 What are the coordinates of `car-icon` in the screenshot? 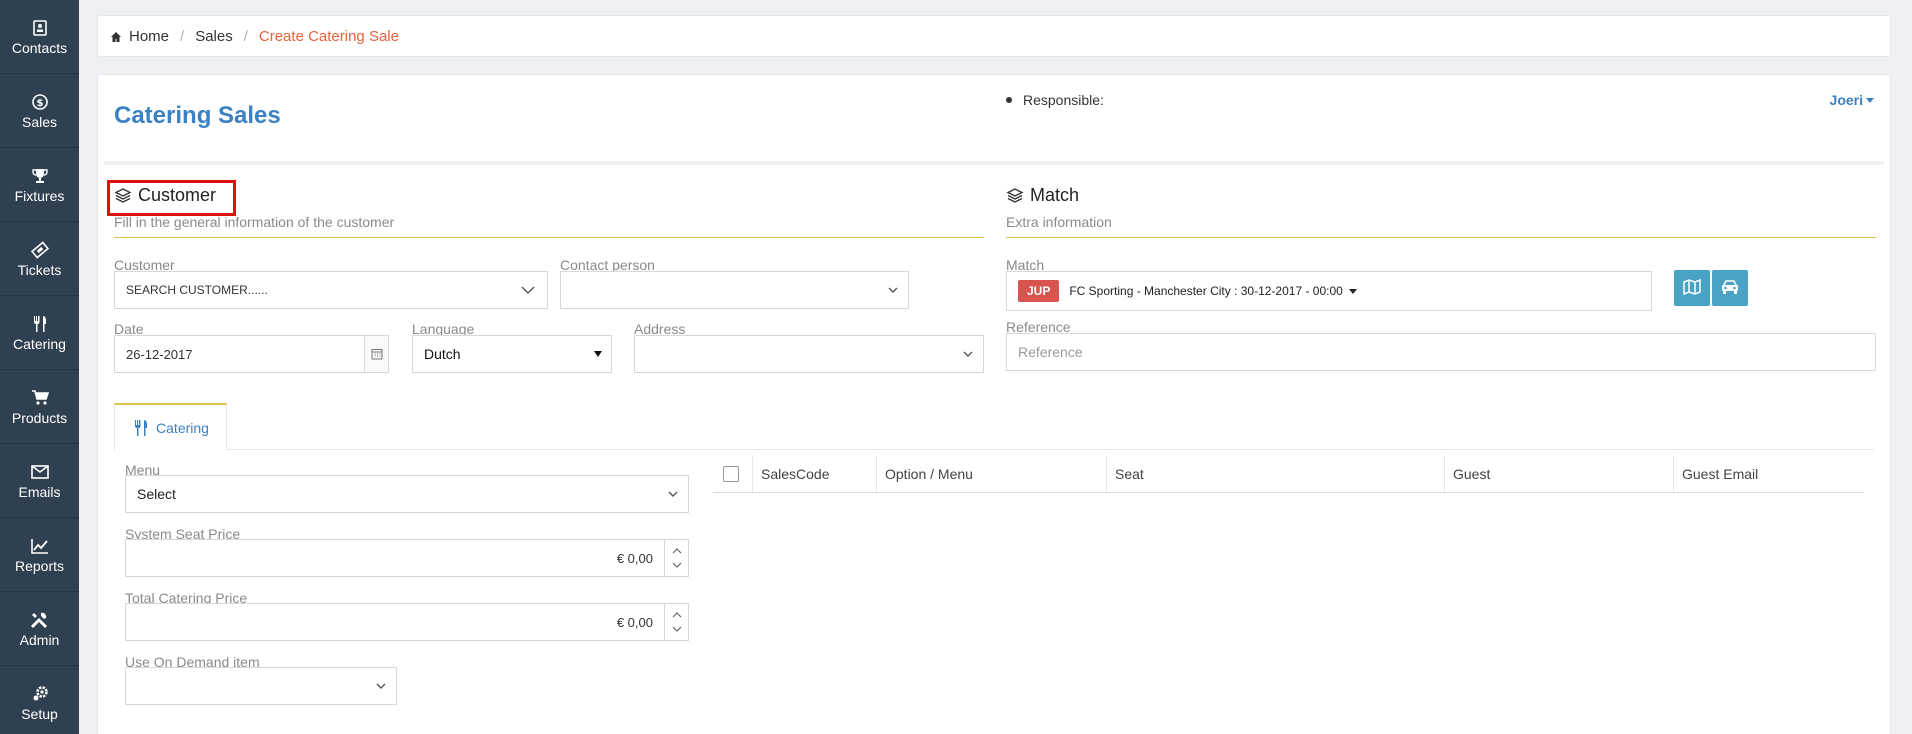 It's located at (1730, 288).